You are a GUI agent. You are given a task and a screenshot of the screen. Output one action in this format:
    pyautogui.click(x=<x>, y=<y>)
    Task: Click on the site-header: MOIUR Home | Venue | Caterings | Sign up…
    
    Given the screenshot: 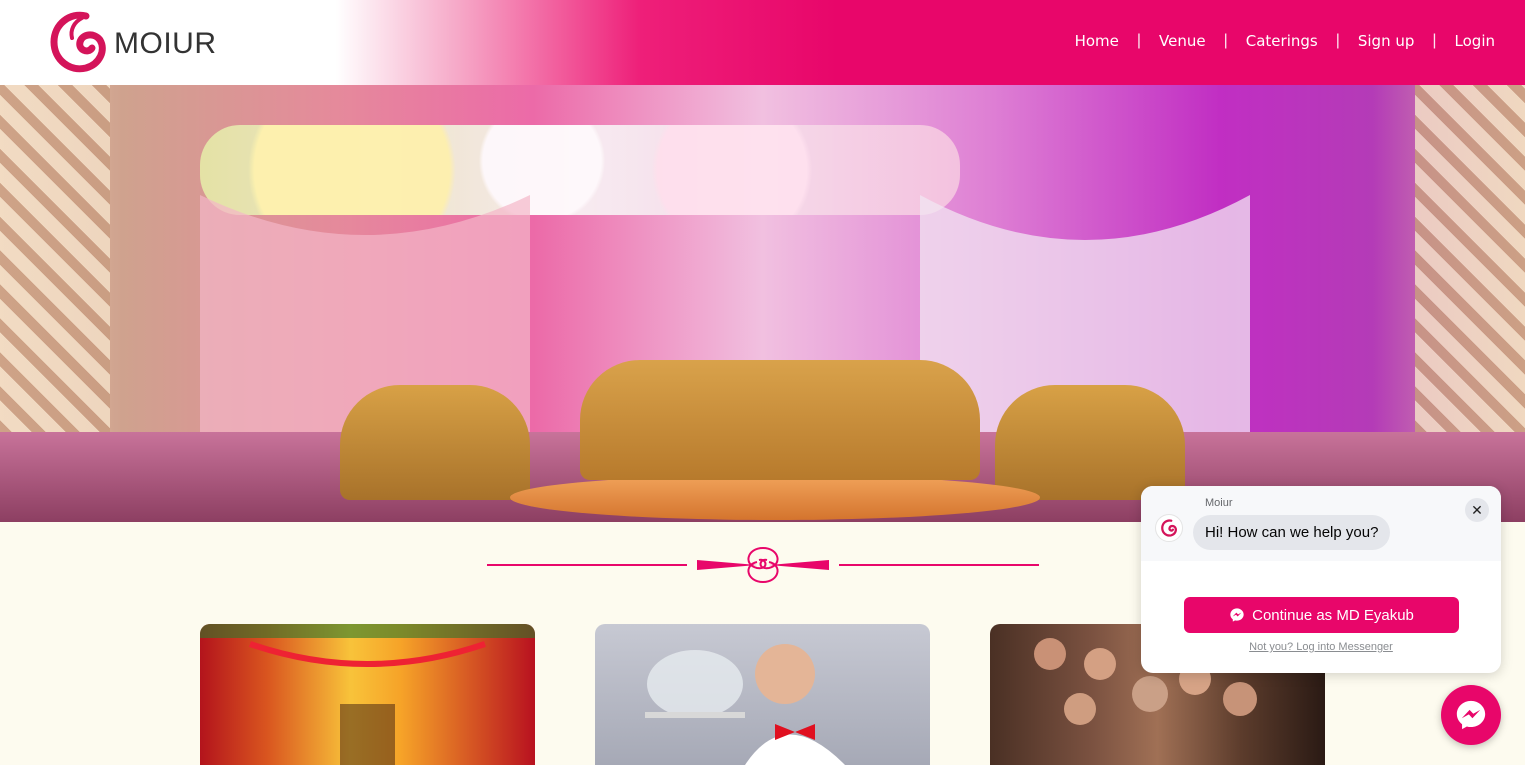 What is the action you would take?
    pyautogui.click(x=762, y=42)
    